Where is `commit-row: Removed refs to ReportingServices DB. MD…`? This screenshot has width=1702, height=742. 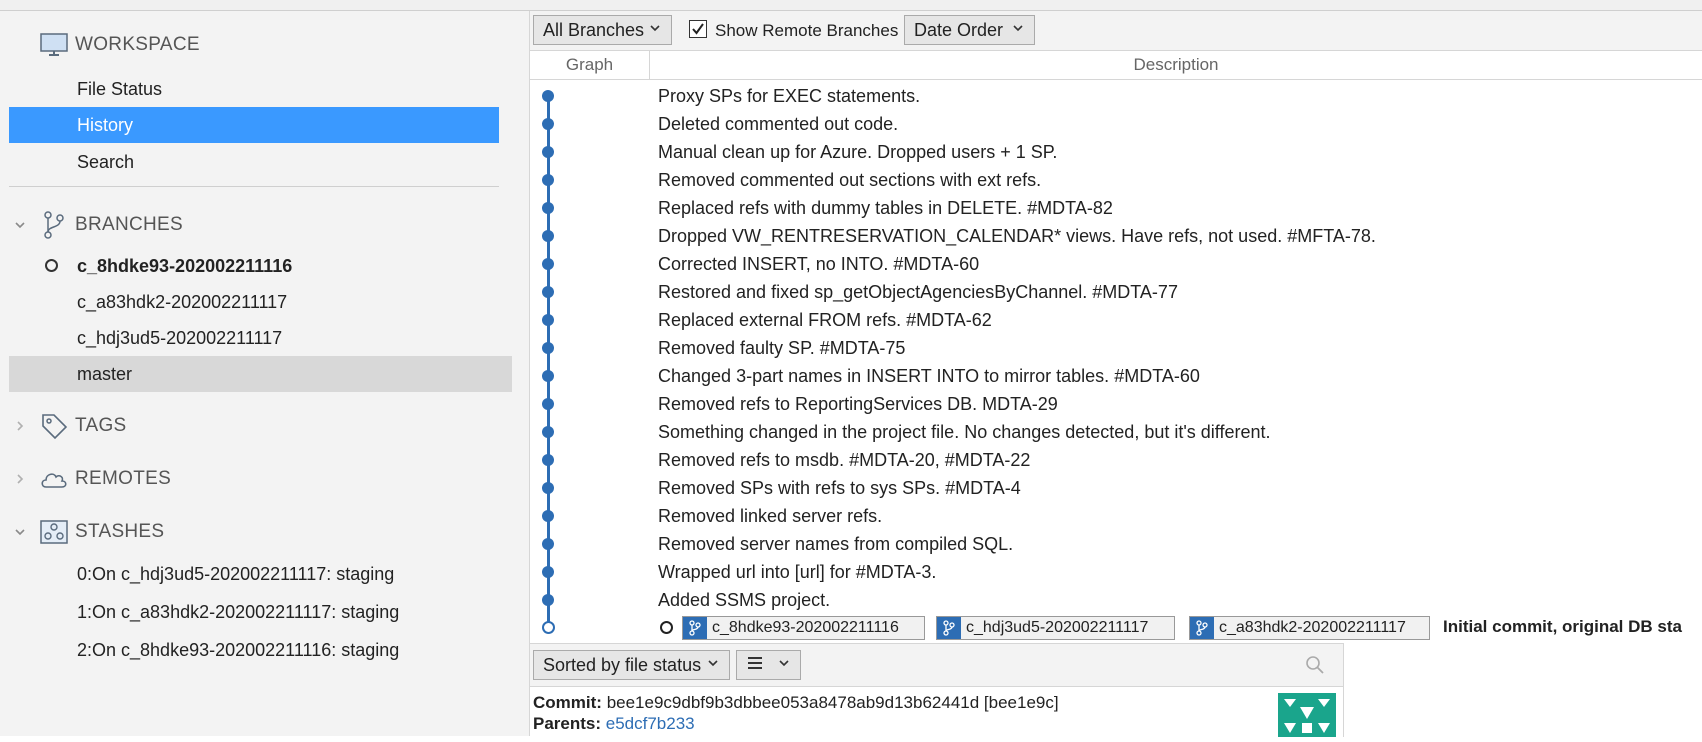 commit-row: Removed refs to ReportingServices DB. MD… is located at coordinates (1116, 404).